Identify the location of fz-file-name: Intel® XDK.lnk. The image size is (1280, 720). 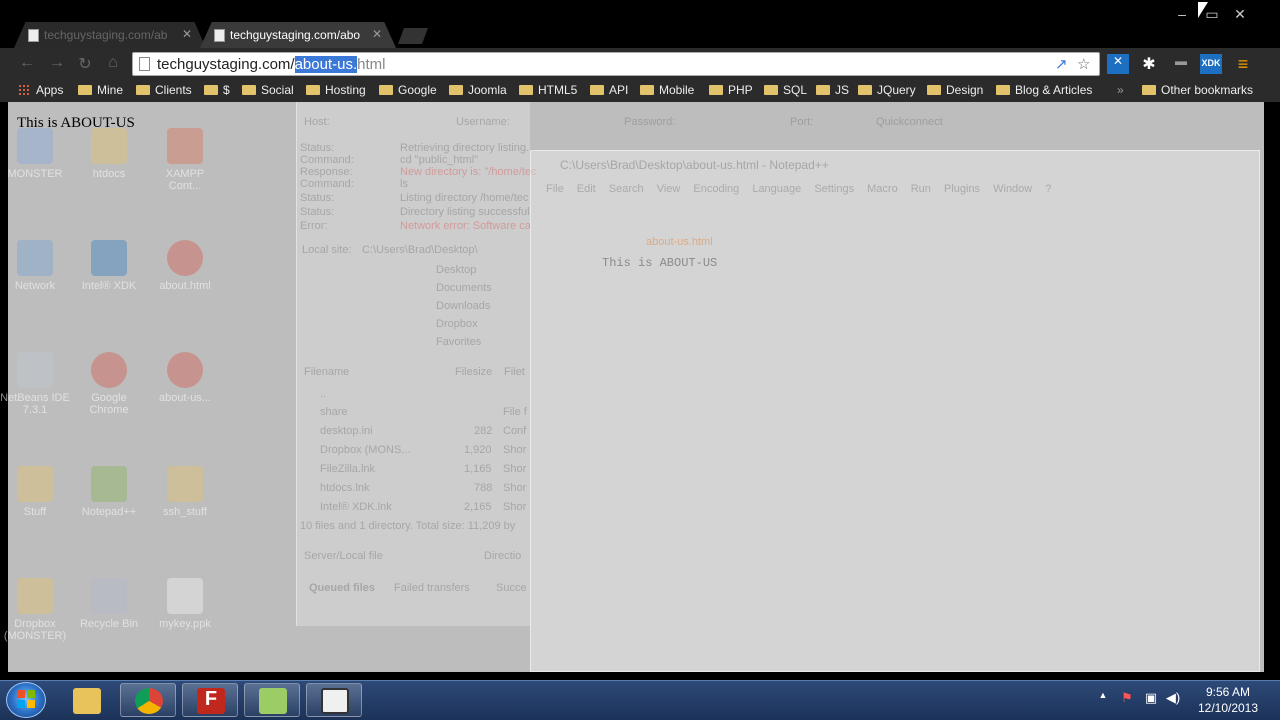
(356, 507).